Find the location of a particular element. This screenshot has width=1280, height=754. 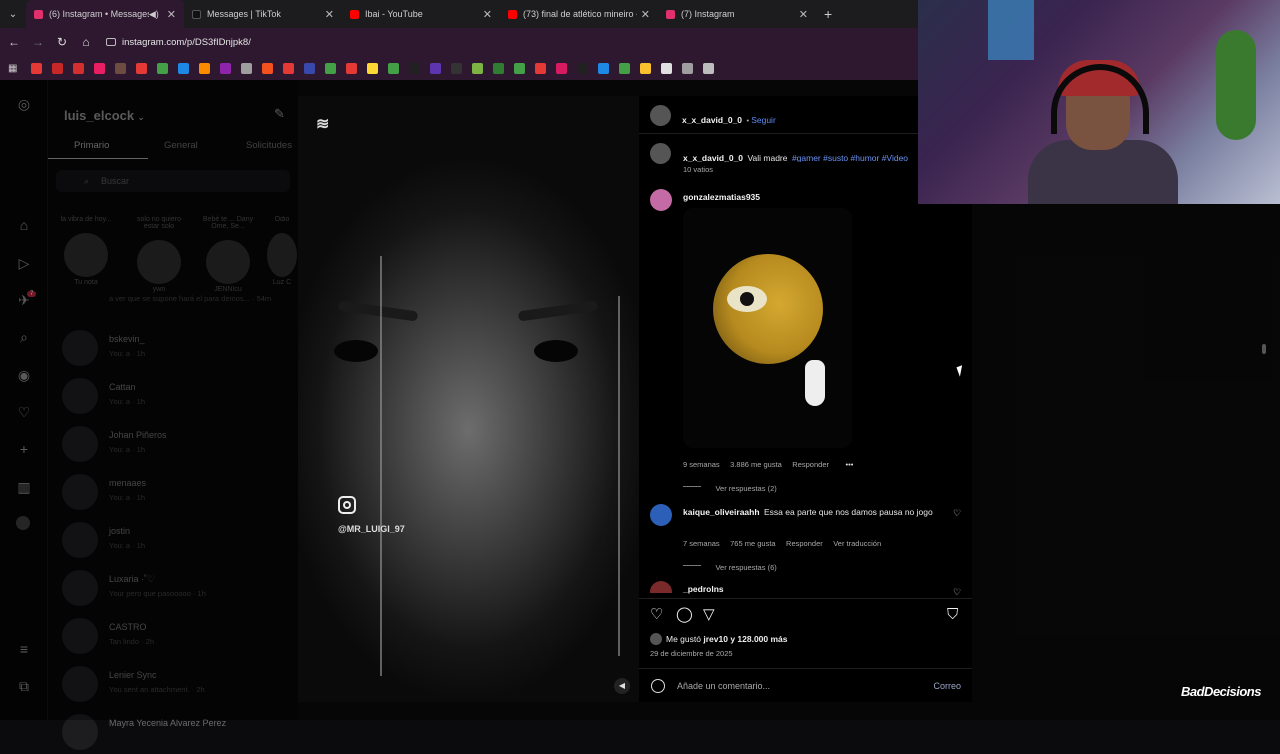

url-field: instagram.com/p/DS3fIDnjpk8/ is located at coordinates (178, 42).